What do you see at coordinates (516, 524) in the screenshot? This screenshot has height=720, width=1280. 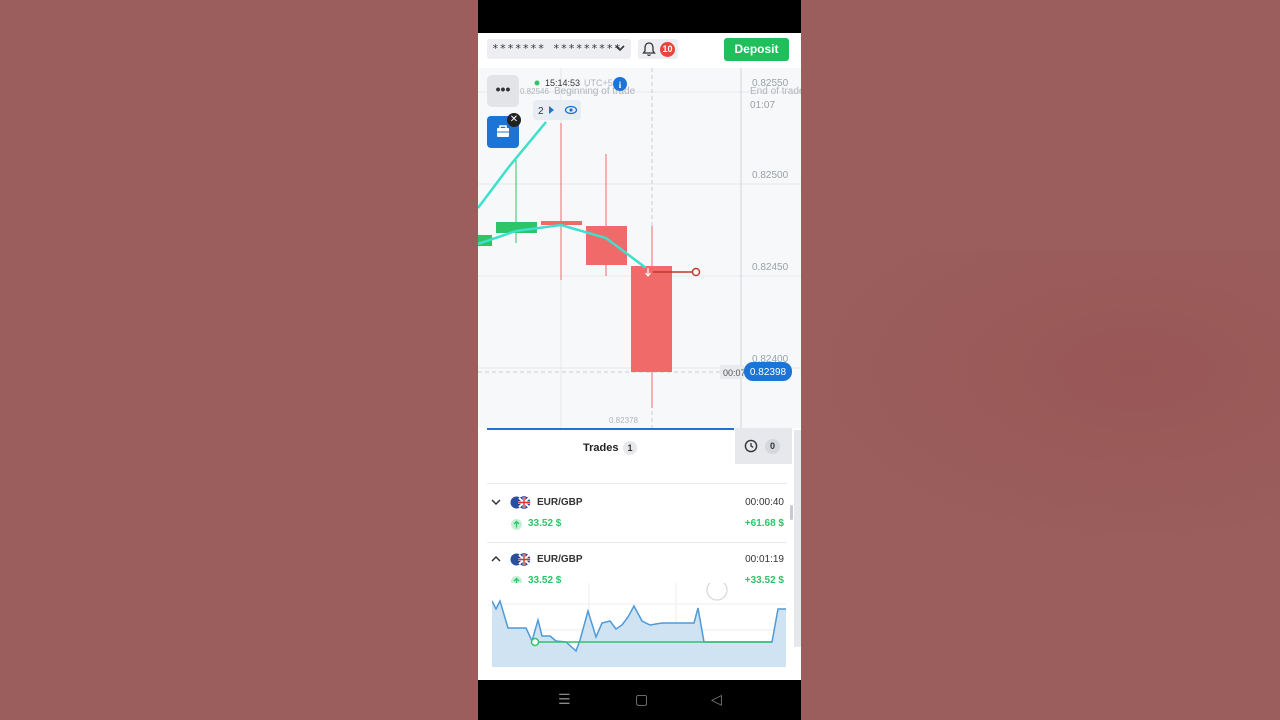 I see `arrow-up-icon` at bounding box center [516, 524].